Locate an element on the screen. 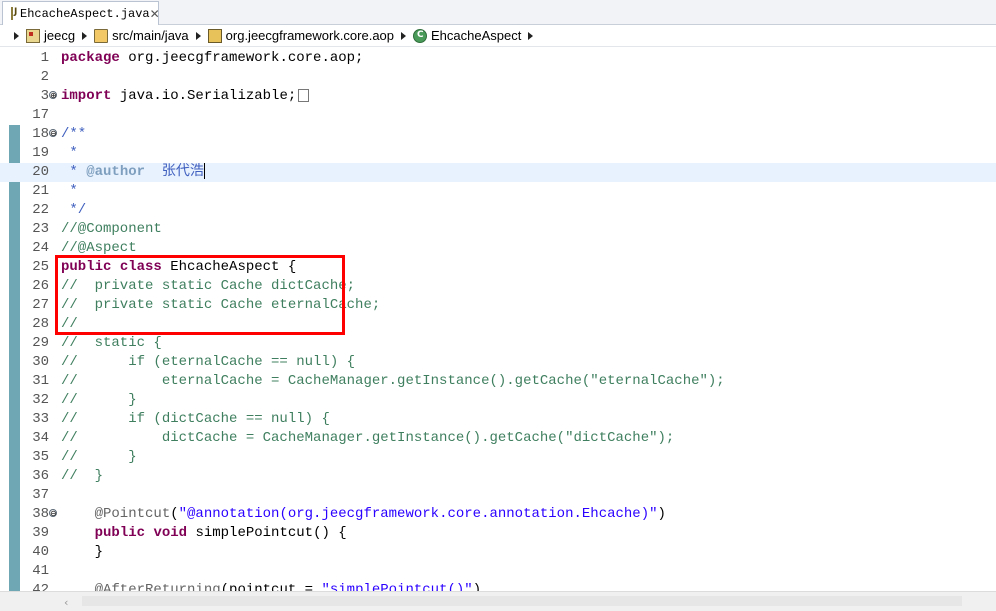 The image size is (996, 611). line-number: 27 is located at coordinates (40, 305).